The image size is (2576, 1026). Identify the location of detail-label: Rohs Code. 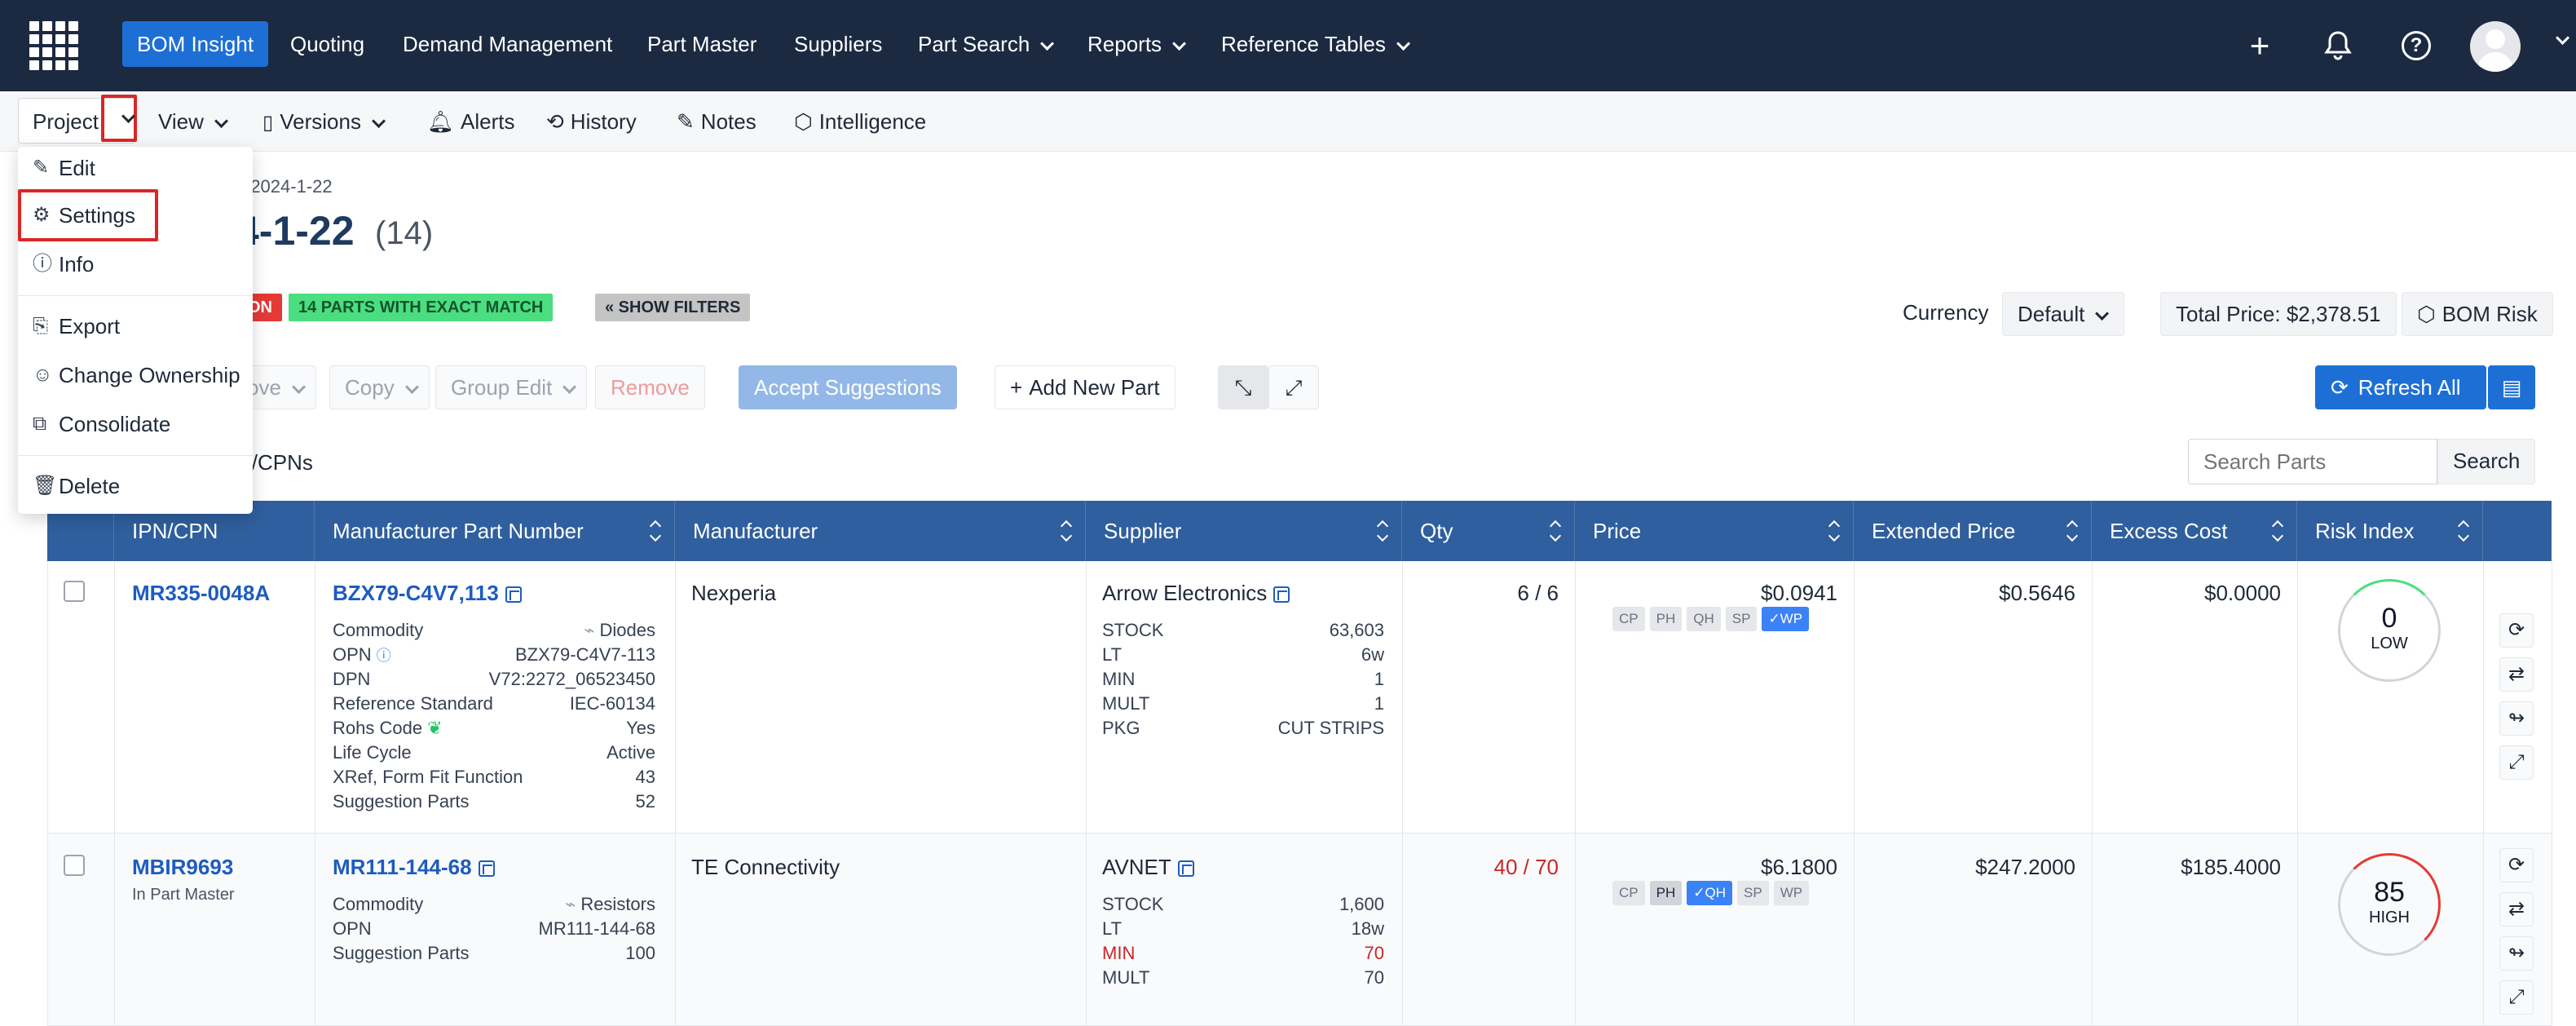
(378, 728).